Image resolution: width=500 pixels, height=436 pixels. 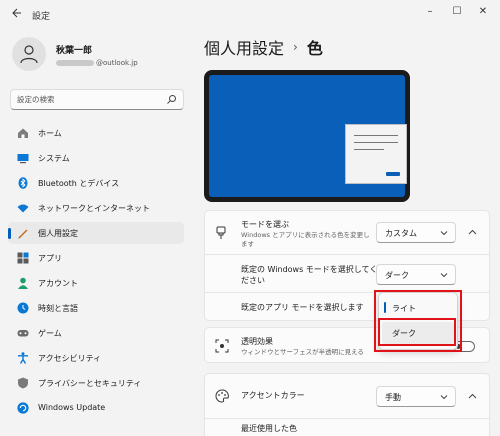 I want to click on sidebar-item-windows-update: Windows Update, so click(x=96, y=408).